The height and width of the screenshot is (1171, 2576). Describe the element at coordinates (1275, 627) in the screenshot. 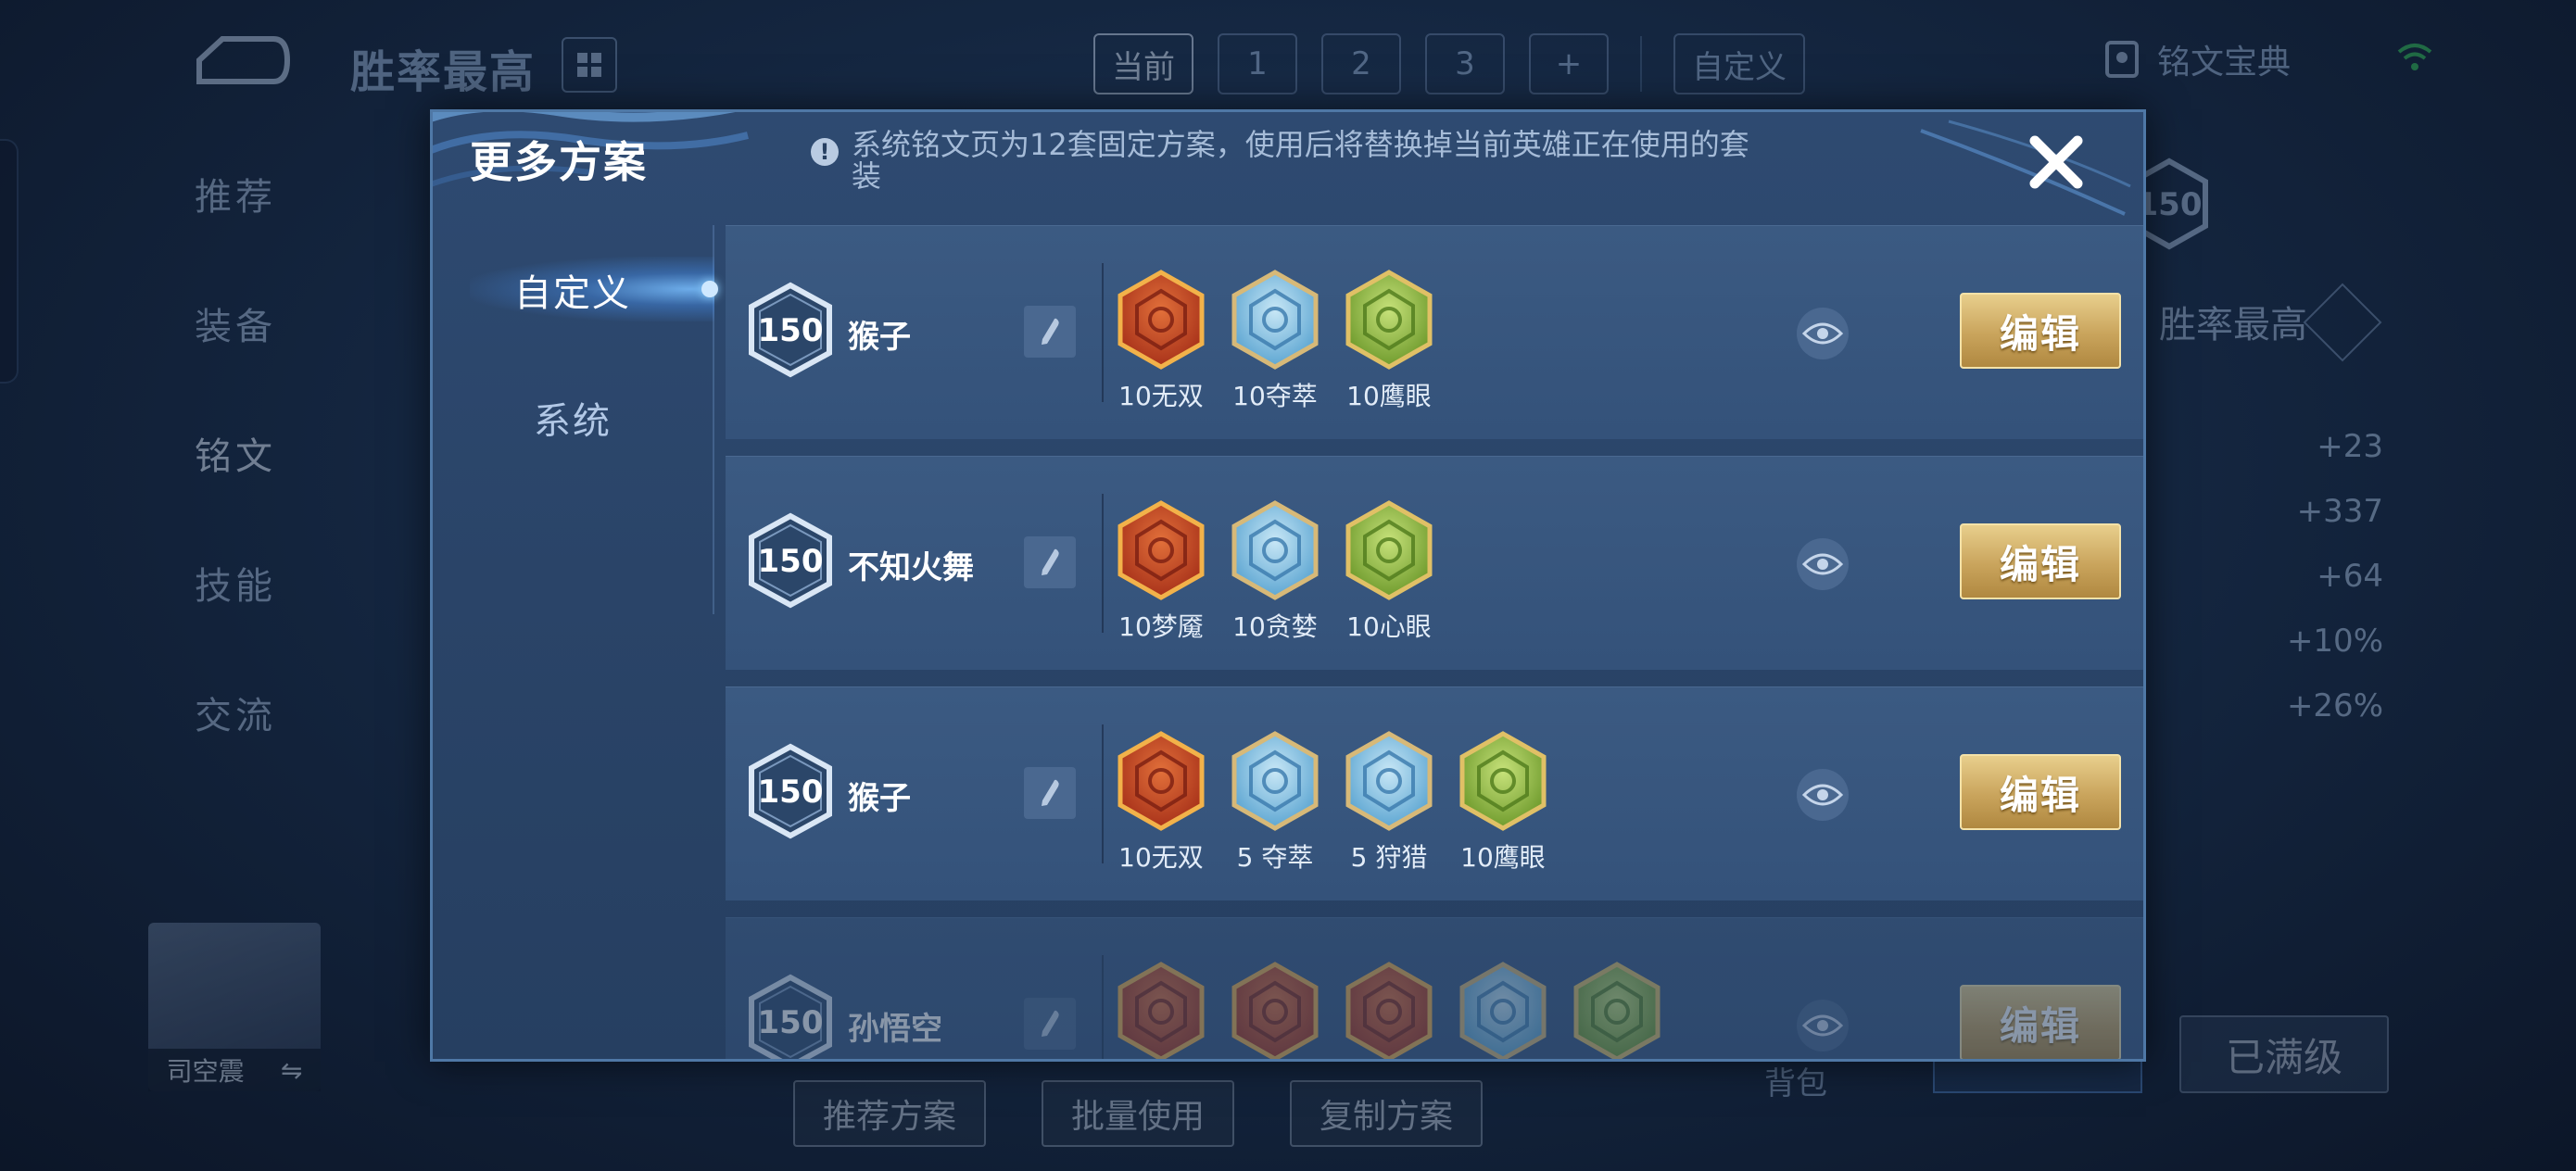

I see `rune-label: 10贪婪` at that location.